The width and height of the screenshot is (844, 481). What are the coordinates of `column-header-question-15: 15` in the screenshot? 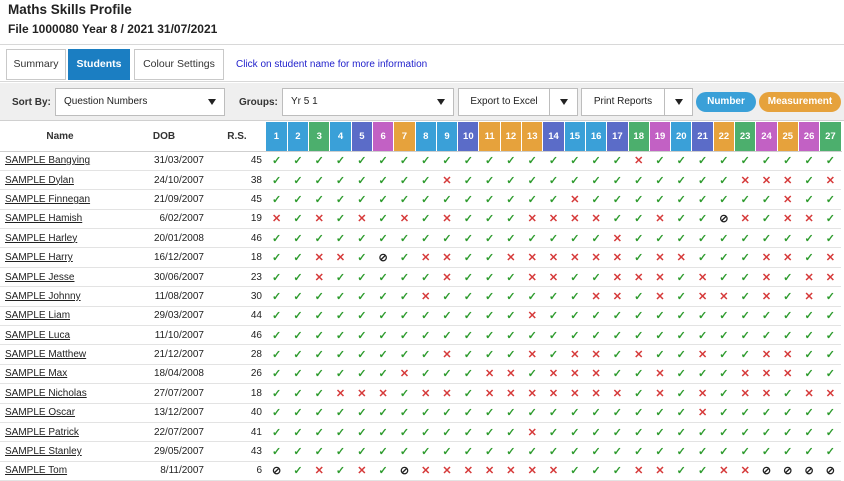 It's located at (575, 137).